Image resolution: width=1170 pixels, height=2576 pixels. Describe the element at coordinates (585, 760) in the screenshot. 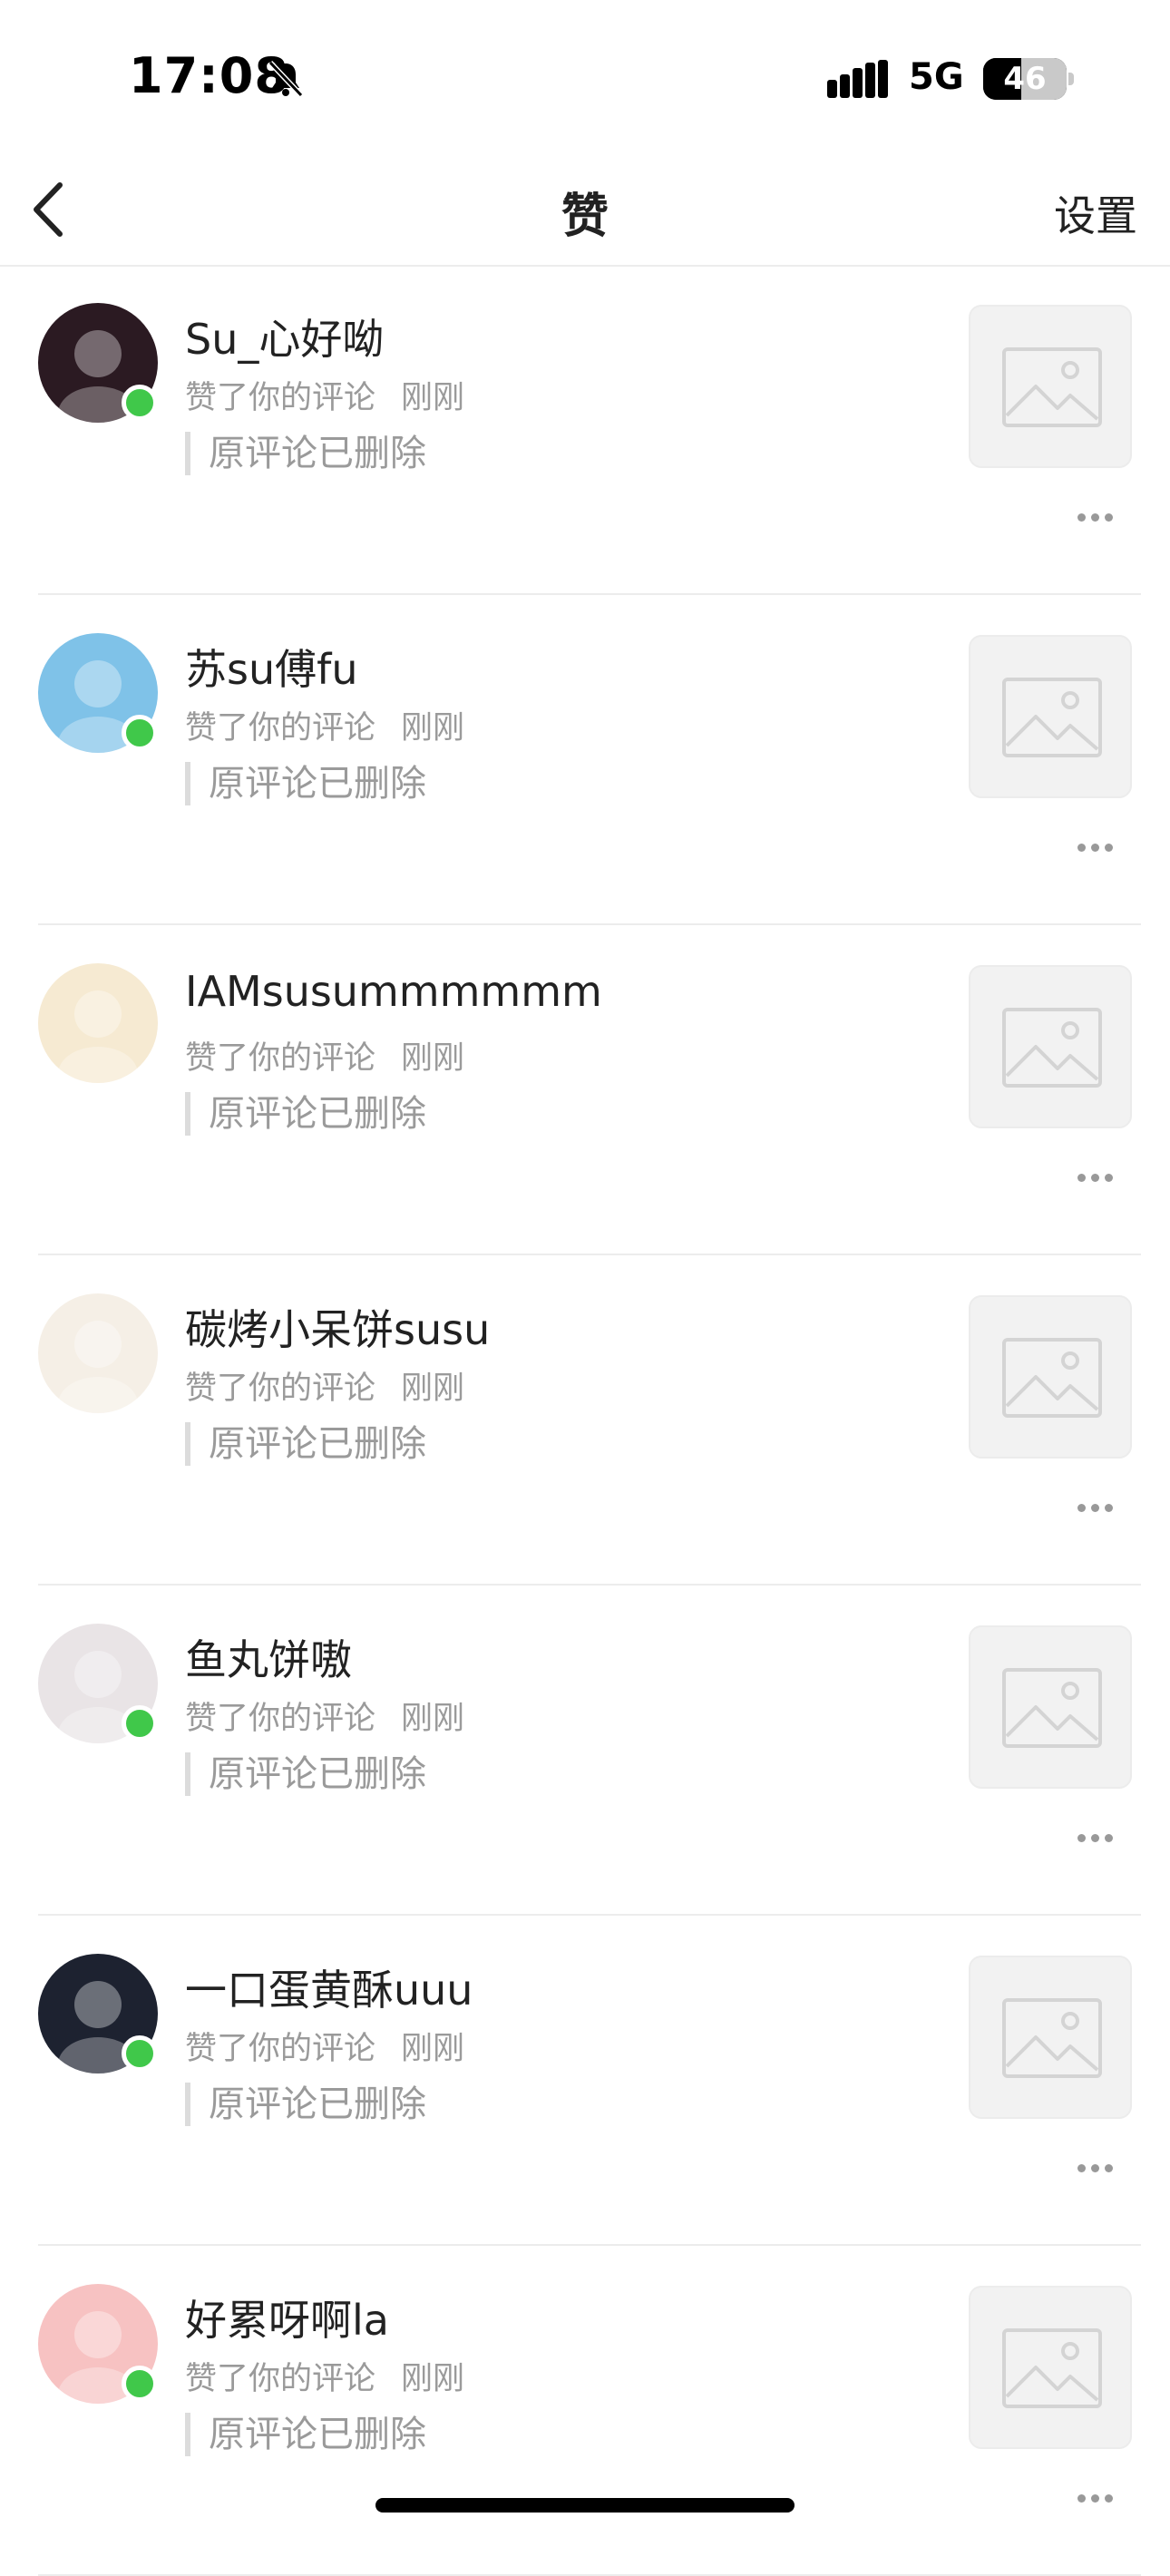

I see `list-item: 苏su傅fu 赞了你的评论 刚刚 原评论已删除` at that location.